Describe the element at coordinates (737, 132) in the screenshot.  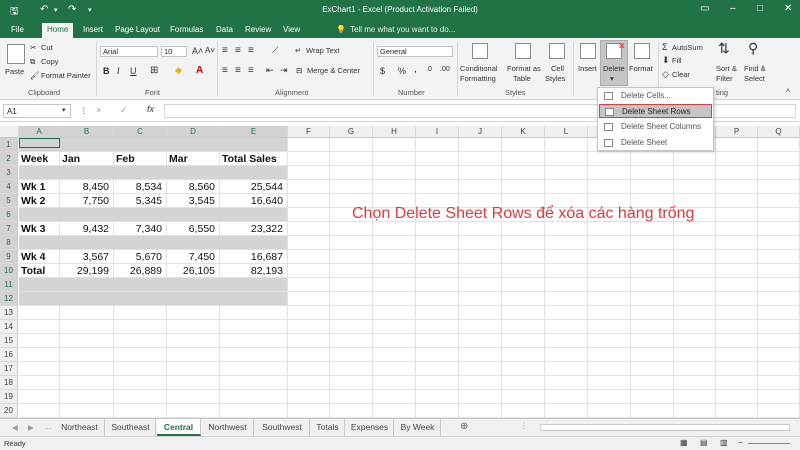
I see `column-header-p: P` at that location.